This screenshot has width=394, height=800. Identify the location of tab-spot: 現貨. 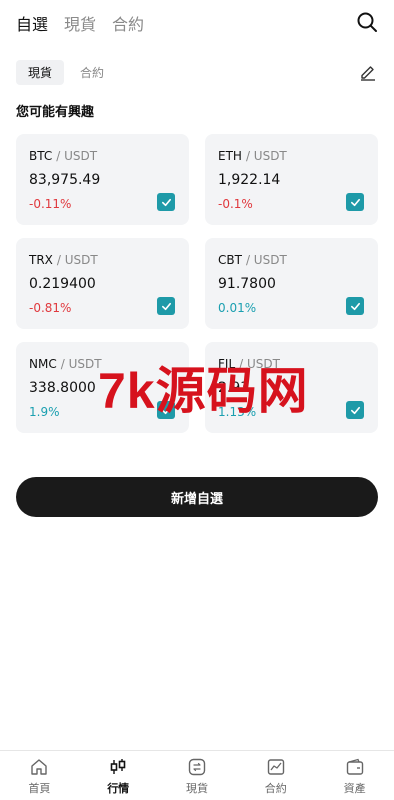
(80, 23).